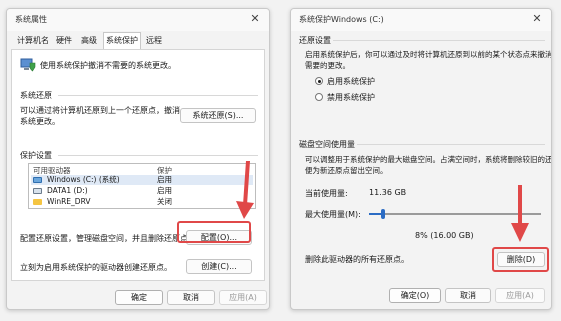  I want to click on restore-settings-divider, so click(439, 40).